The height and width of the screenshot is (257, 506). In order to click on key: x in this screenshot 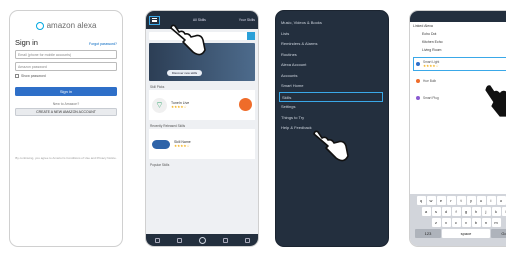, I will do `click(446, 222)`.